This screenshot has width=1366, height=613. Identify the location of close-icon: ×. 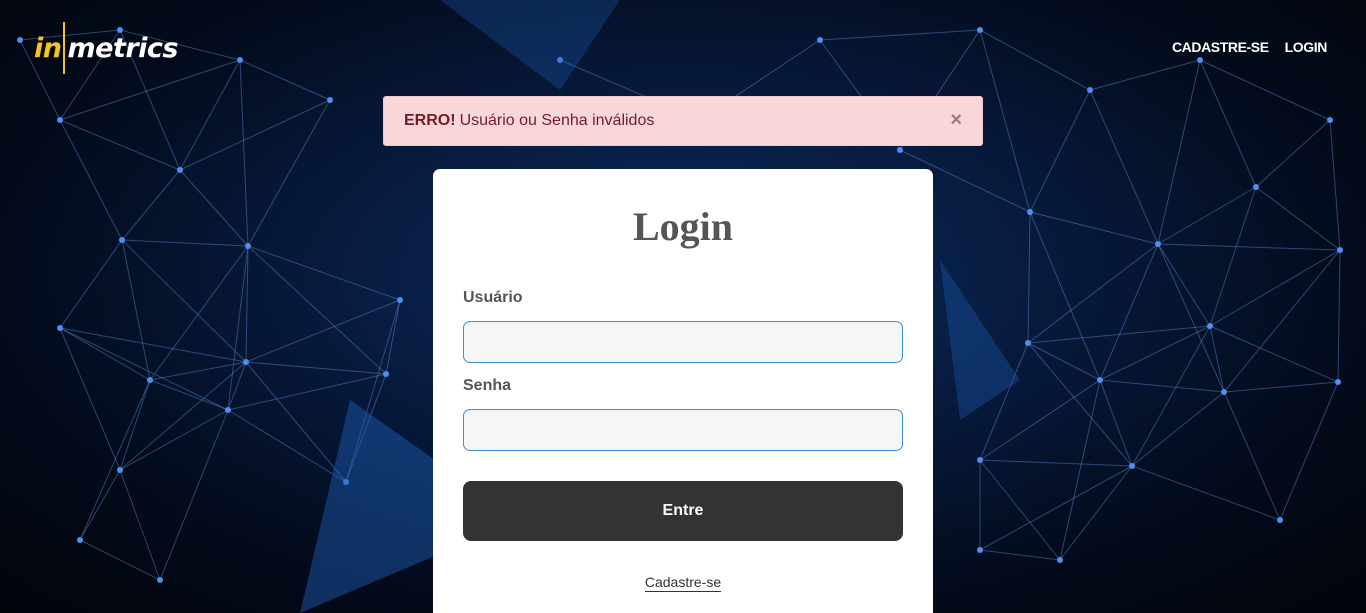
(956, 120).